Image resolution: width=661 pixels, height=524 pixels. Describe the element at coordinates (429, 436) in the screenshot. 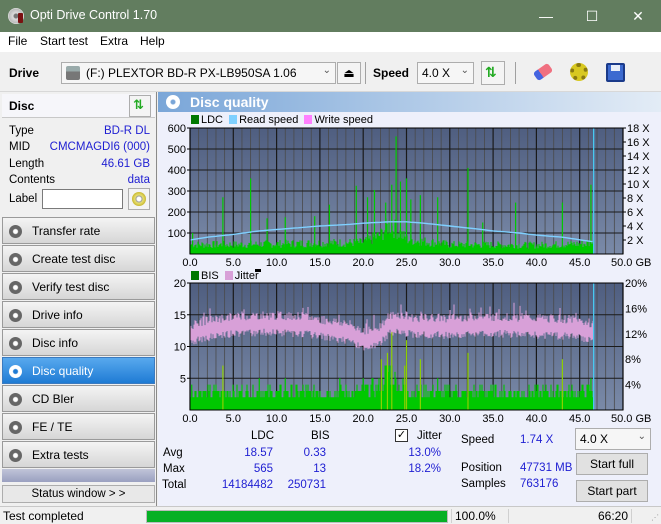

I see `jitter-label: Jitter` at that location.